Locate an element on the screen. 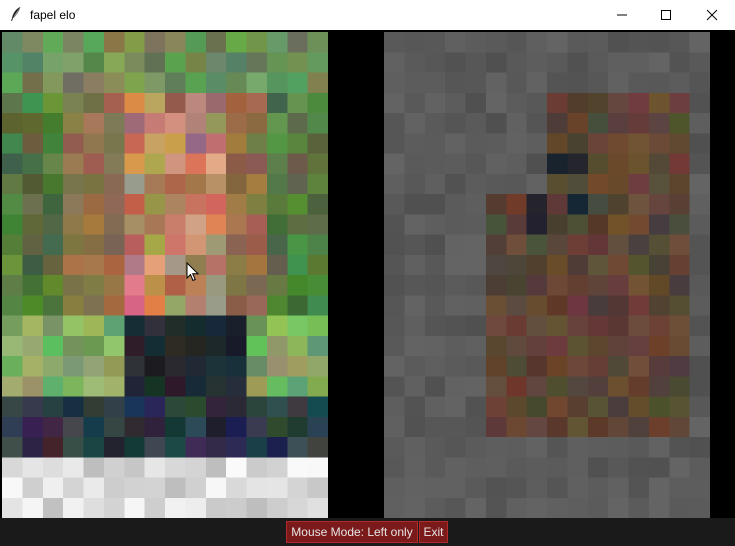 Image resolution: width=735 pixels, height=546 pixels. minimize-icon is located at coordinates (622, 15).